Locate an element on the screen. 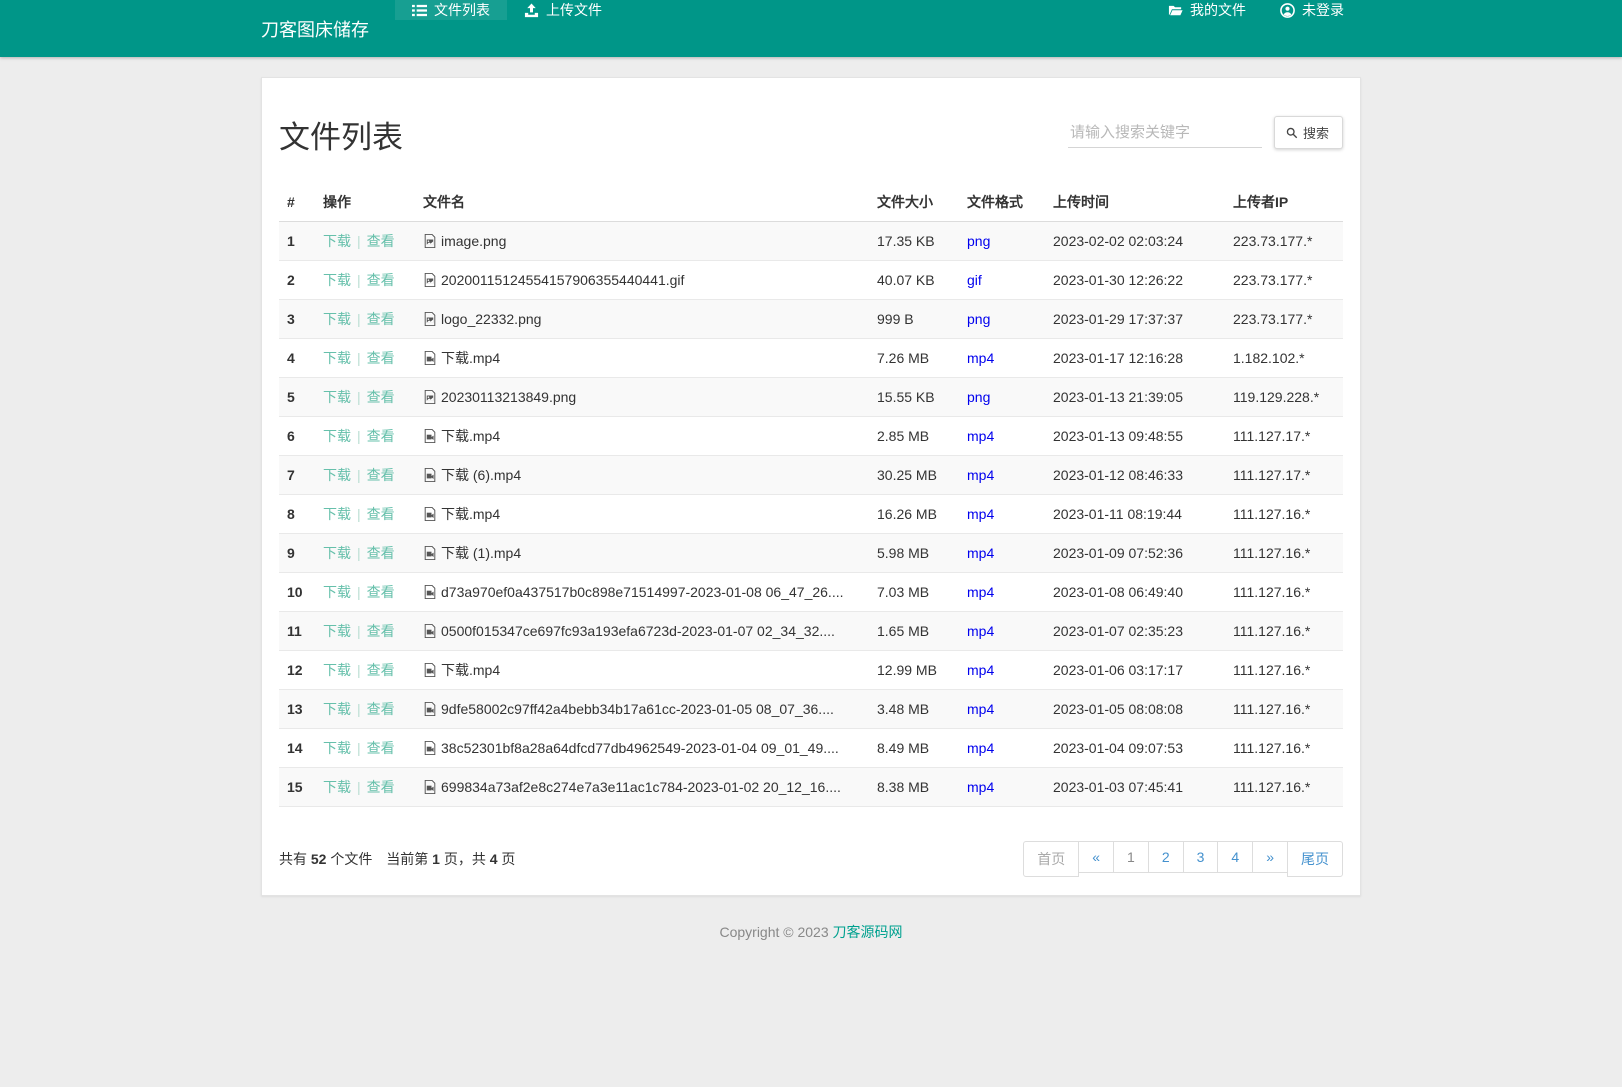 The image size is (1622, 1087). nav-item-my-files: 我的文件 is located at coordinates (1207, 10).